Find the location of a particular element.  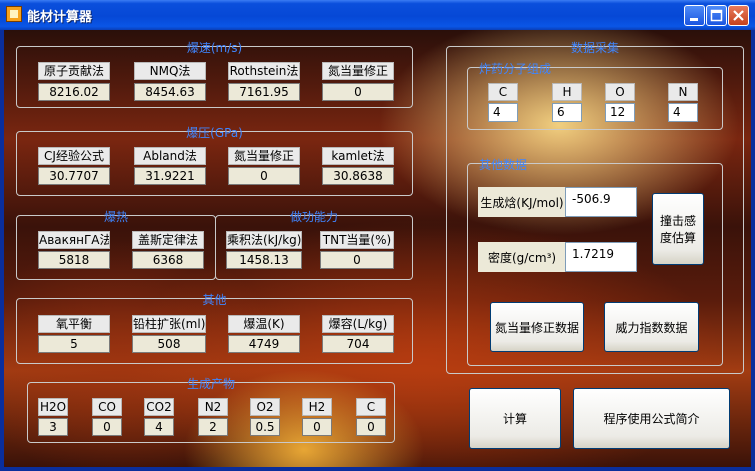

work-value-product: 1458.13 is located at coordinates (264, 260).